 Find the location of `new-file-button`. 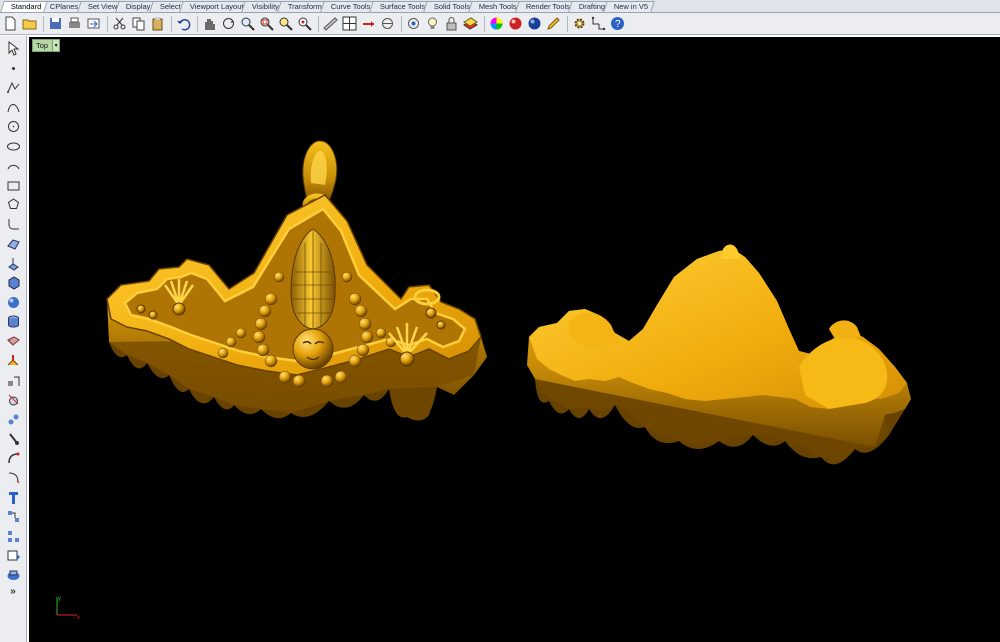

new-file-button is located at coordinates (10, 24).